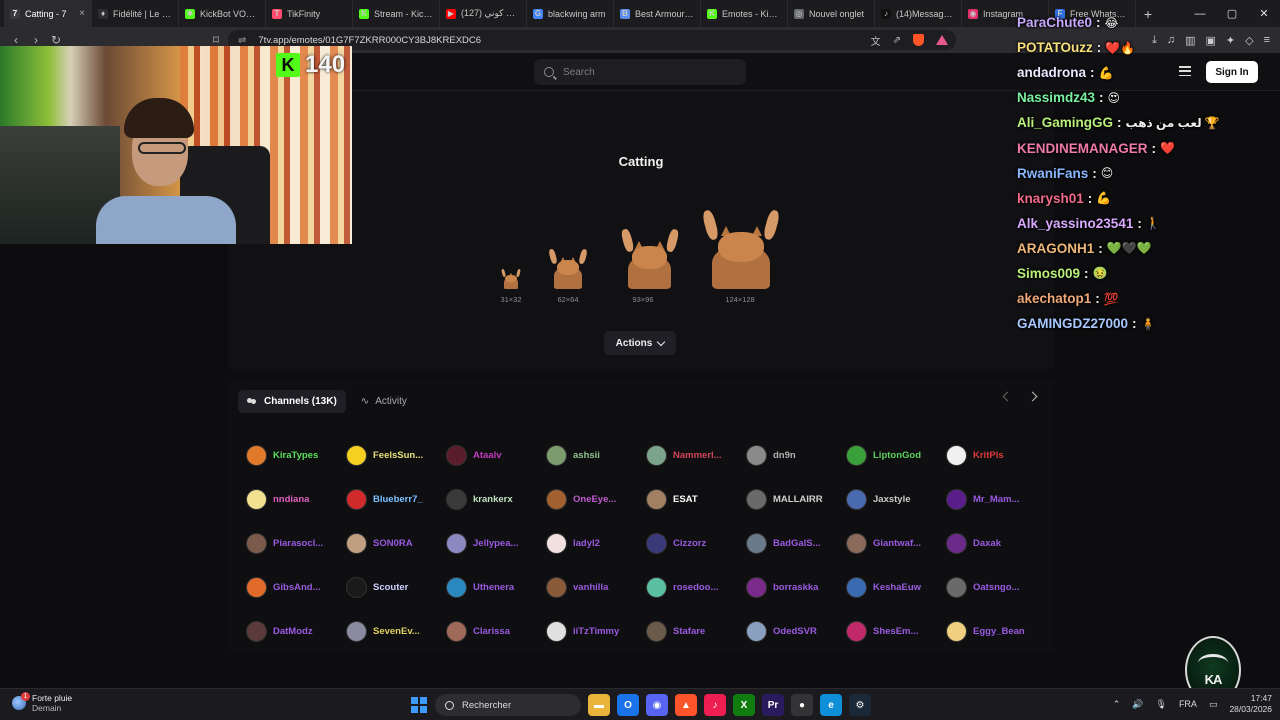 Image resolution: width=1280 pixels, height=720 pixels. Describe the element at coordinates (796, 455) in the screenshot. I see `channel-item: dn9n` at that location.